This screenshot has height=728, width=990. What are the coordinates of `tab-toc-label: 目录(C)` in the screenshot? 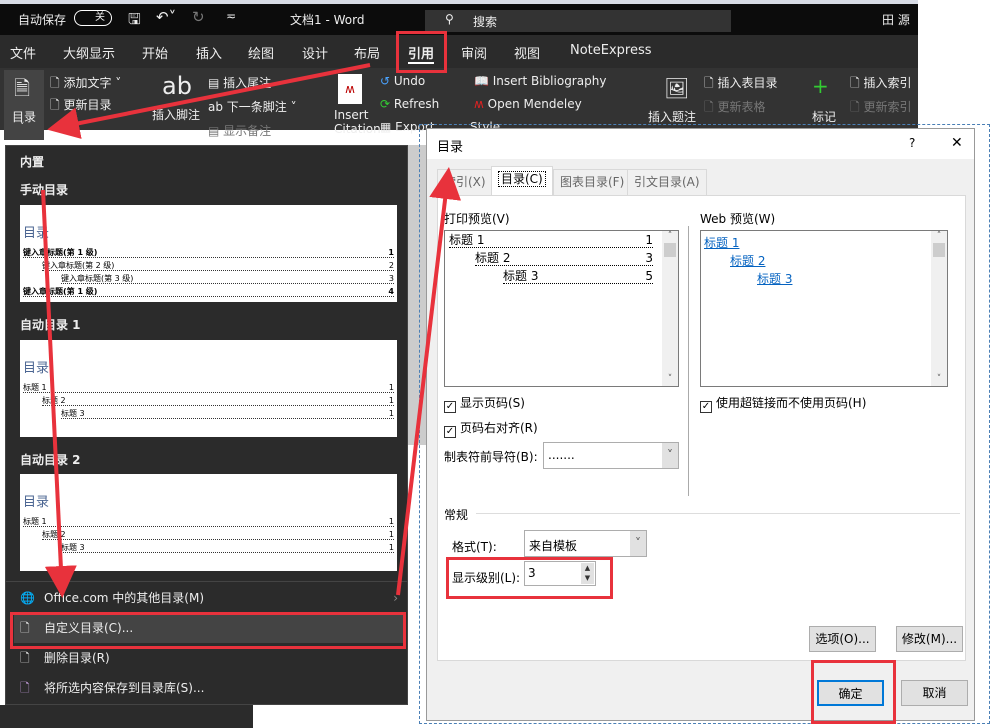 It's located at (522, 179).